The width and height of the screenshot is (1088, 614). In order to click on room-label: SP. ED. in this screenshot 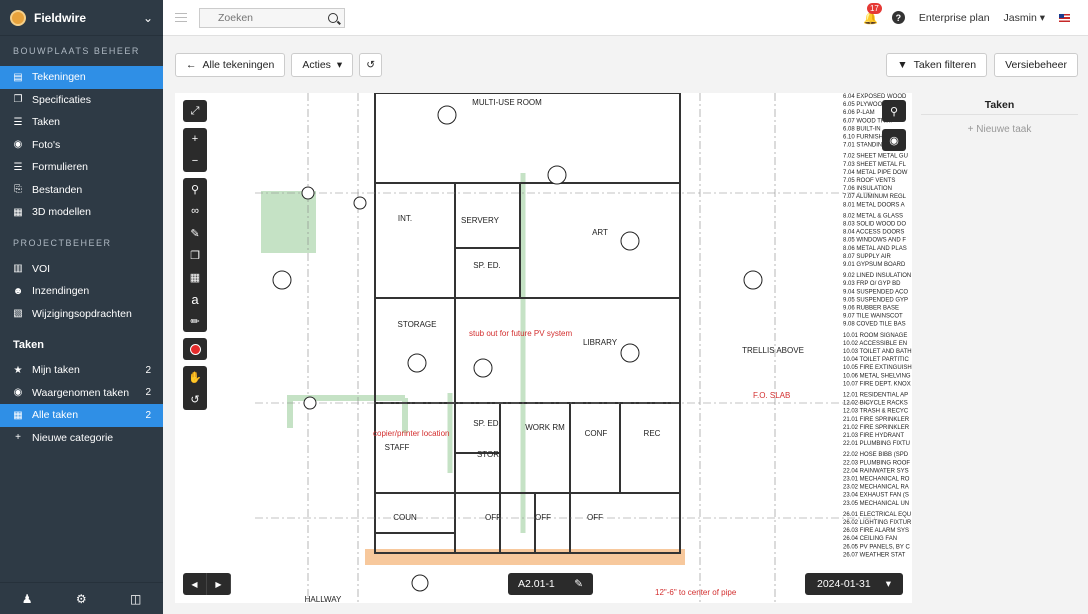, I will do `click(486, 423)`.